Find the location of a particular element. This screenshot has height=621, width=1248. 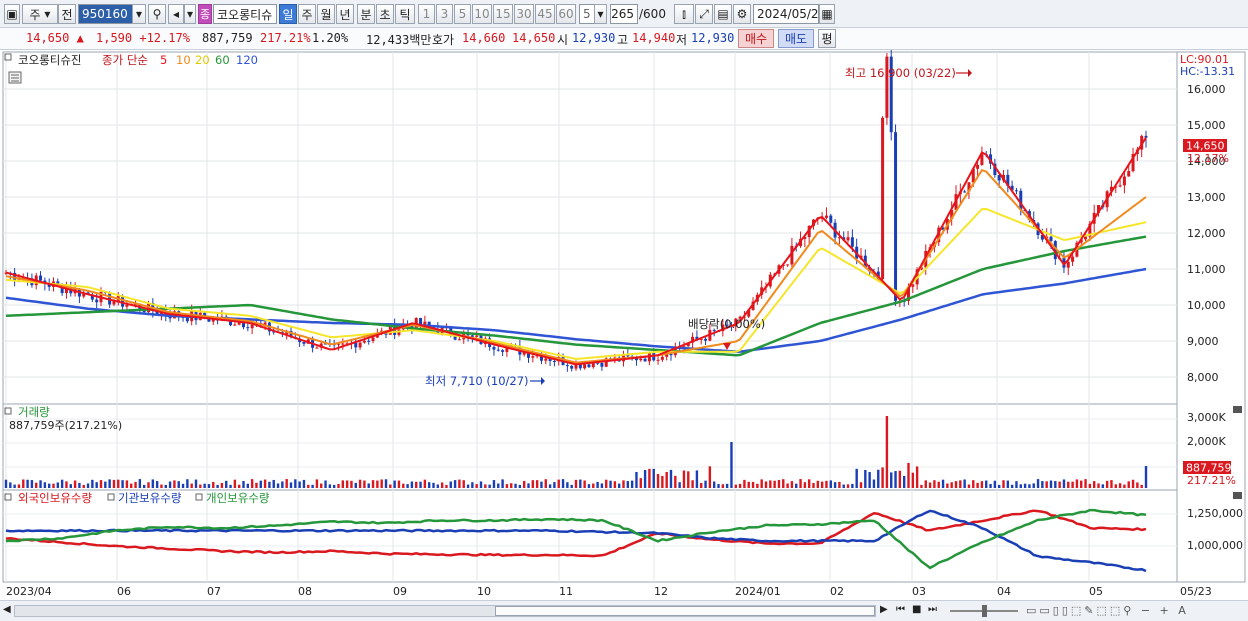

gear-icon: ⚙ is located at coordinates (742, 14).